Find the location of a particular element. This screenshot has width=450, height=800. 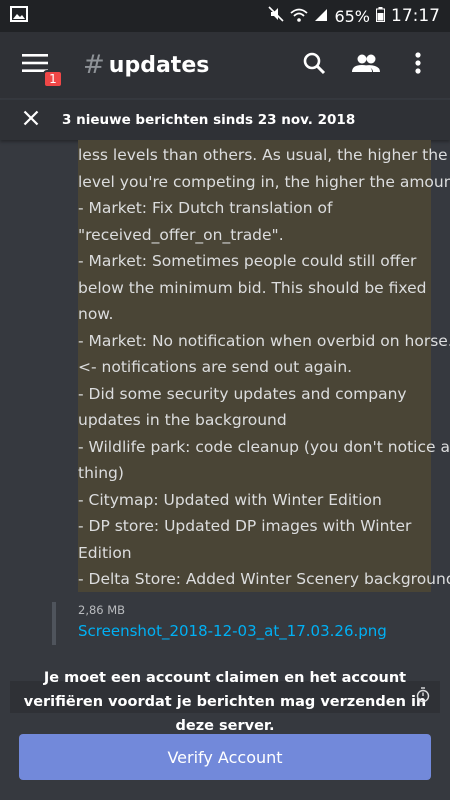

message-line: thing) is located at coordinates (101, 473).